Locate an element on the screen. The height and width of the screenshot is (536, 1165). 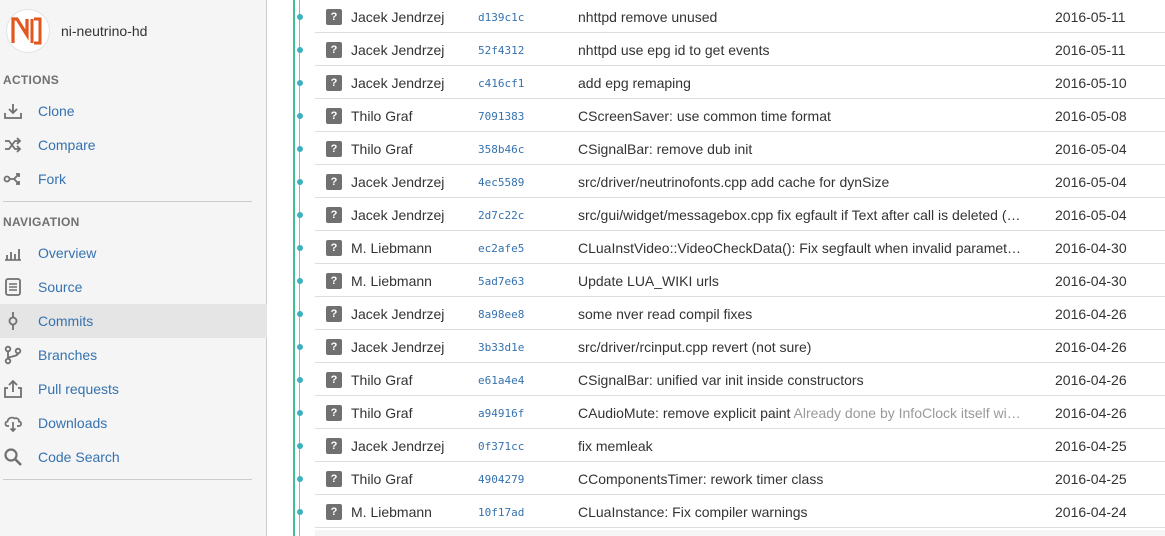
commit-message: CComponentsTimer: rework timer class is located at coordinates (802, 479).